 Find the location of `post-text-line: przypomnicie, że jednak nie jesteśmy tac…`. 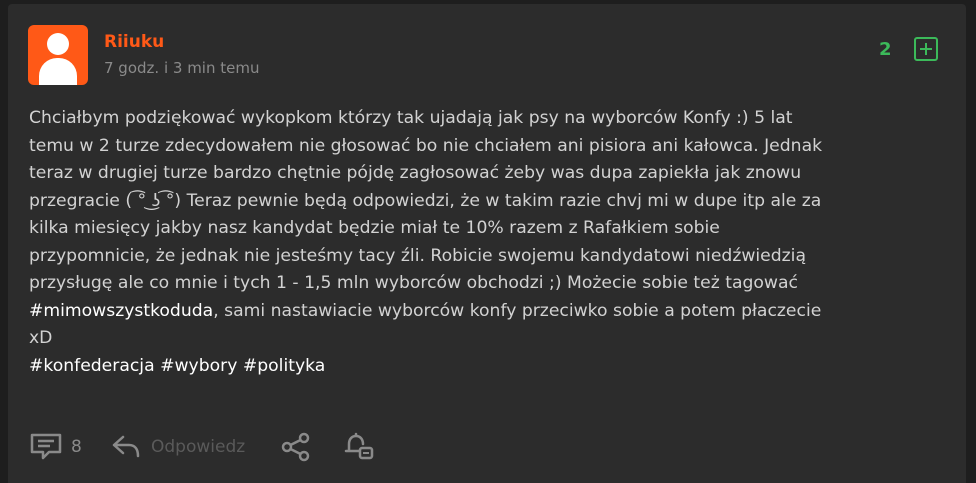

post-text-line: przypomnicie, że jednak nie jesteśmy tac… is located at coordinates (417, 255).